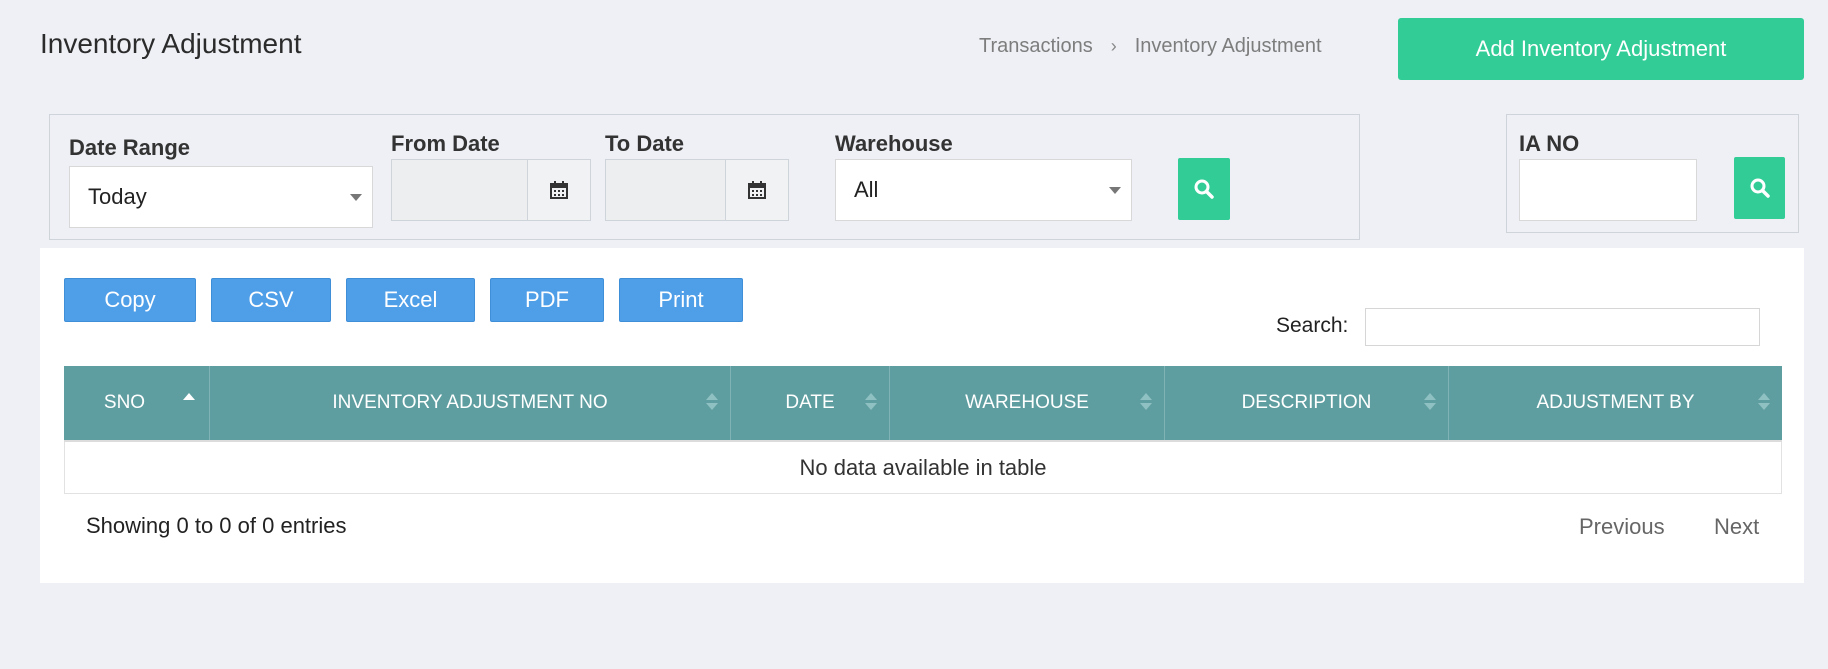 The image size is (1828, 669). I want to click on ia-no-label: IA NO, so click(1549, 143).